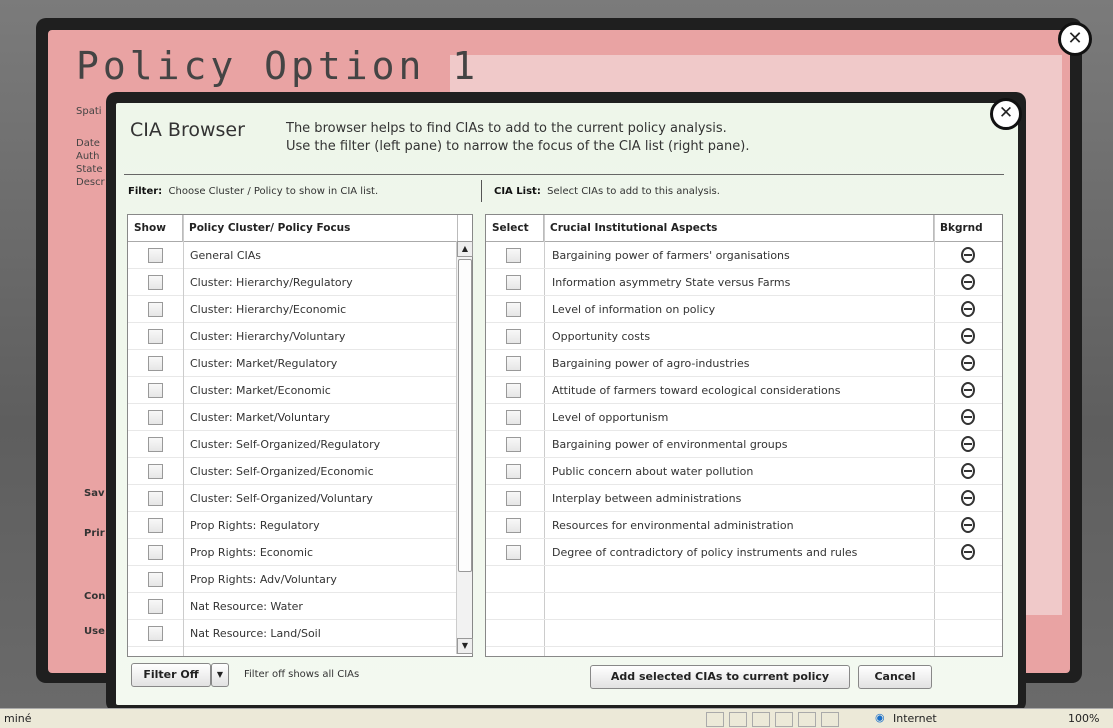 The height and width of the screenshot is (728, 1113). What do you see at coordinates (720, 677) in the screenshot?
I see `add-selected-button: Add selected CIAs to current policy` at bounding box center [720, 677].